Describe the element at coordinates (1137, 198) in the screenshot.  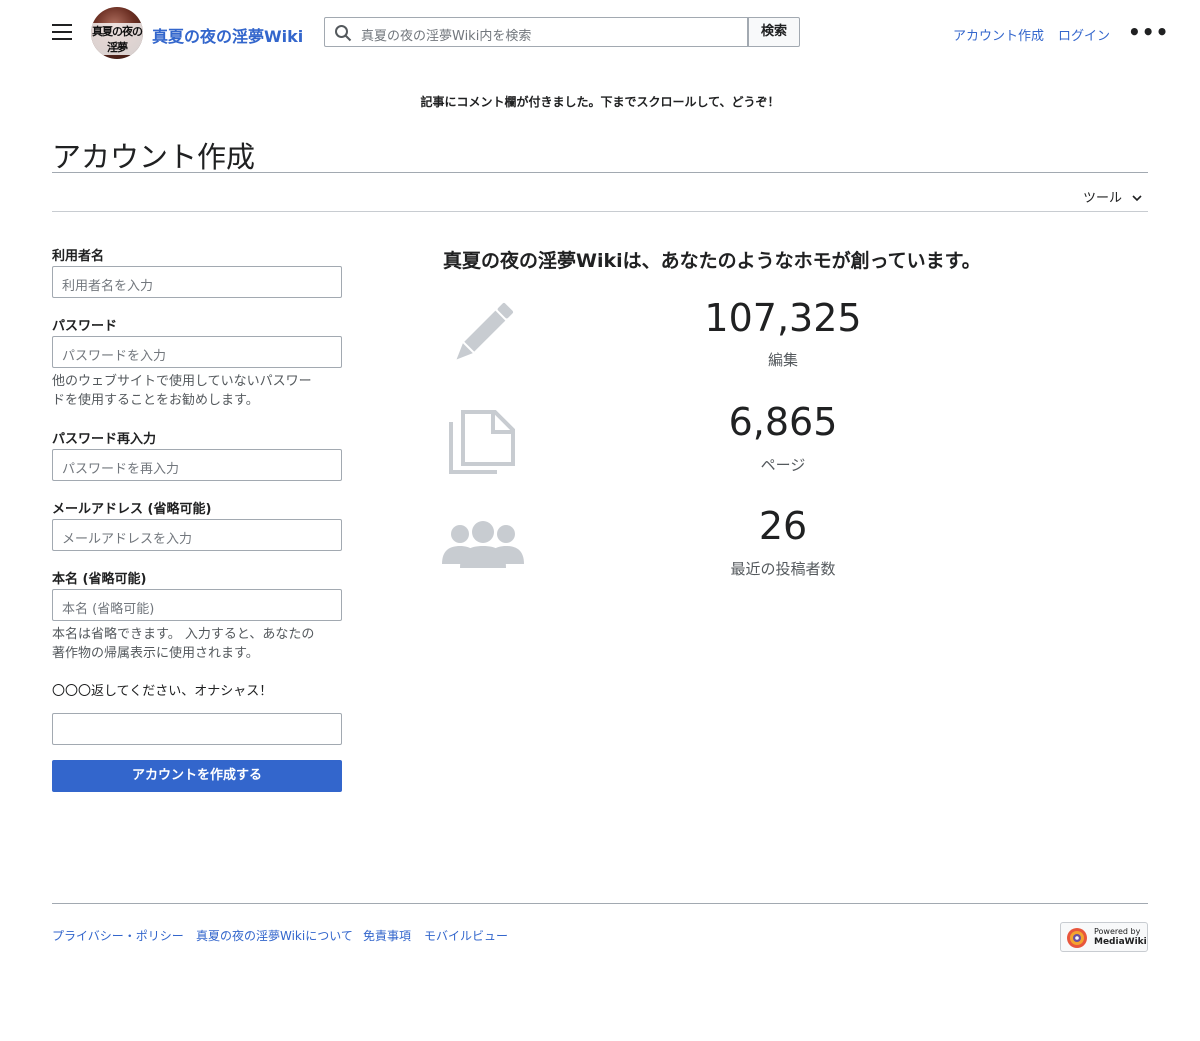
I see `chevron-down-icon` at that location.